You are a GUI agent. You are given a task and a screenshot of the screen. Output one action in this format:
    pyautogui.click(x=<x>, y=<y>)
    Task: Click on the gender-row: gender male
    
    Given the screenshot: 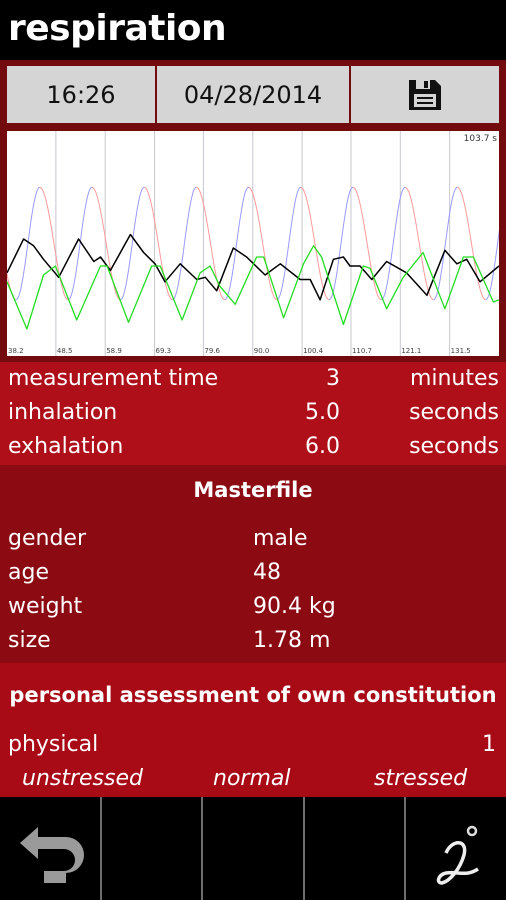 What is the action you would take?
    pyautogui.click(x=253, y=543)
    